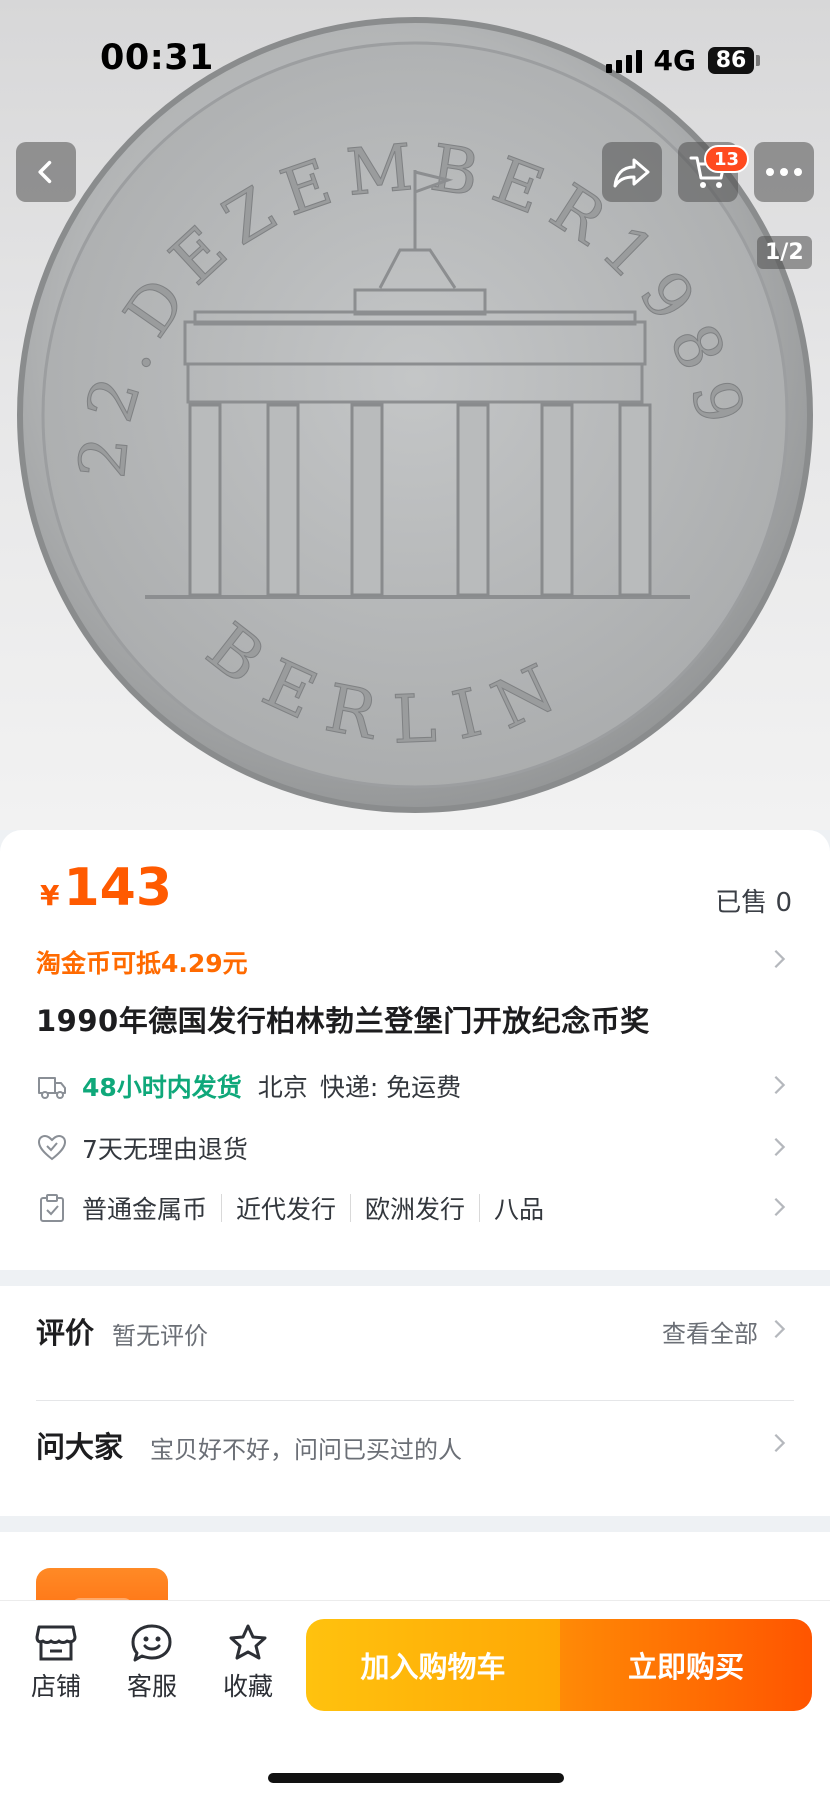 The width and height of the screenshot is (830, 1800). What do you see at coordinates (151, 1643) in the screenshot?
I see `chat-face-icon` at bounding box center [151, 1643].